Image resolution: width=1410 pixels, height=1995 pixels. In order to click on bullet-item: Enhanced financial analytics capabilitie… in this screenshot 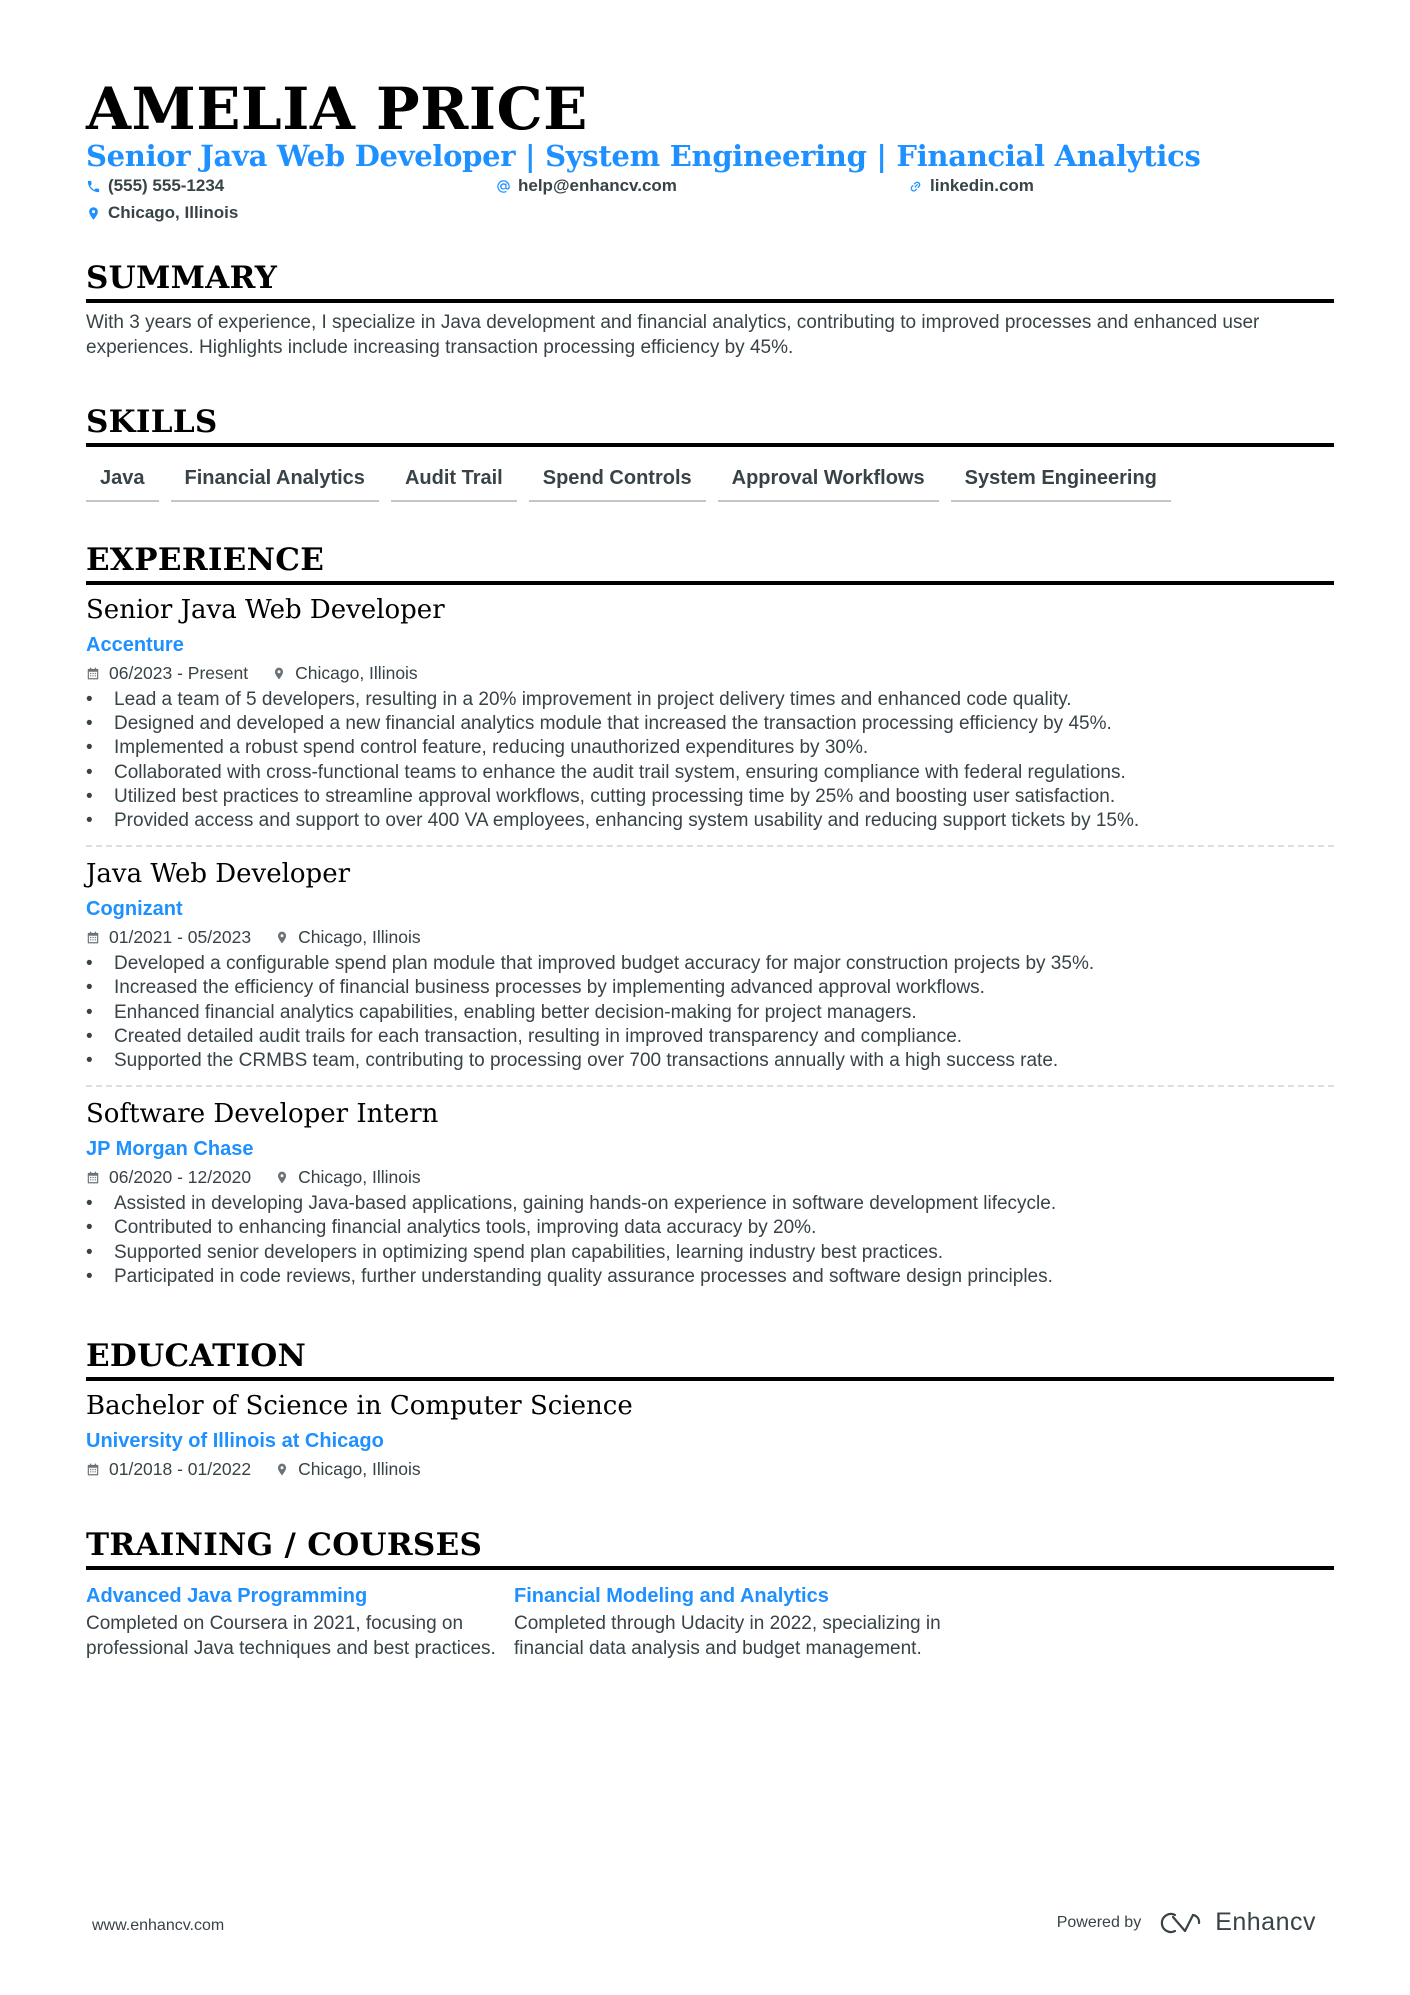, I will do `click(710, 1013)`.